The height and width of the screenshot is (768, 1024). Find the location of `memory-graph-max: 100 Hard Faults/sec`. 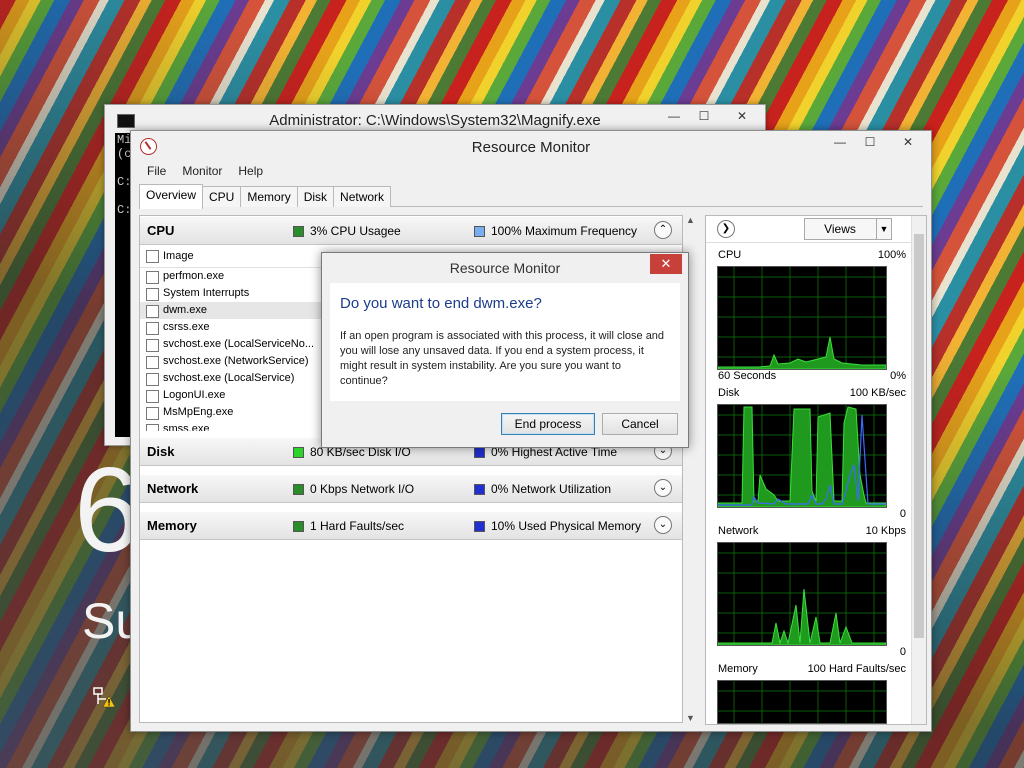

memory-graph-max: 100 Hard Faults/sec is located at coordinates (856, 669).